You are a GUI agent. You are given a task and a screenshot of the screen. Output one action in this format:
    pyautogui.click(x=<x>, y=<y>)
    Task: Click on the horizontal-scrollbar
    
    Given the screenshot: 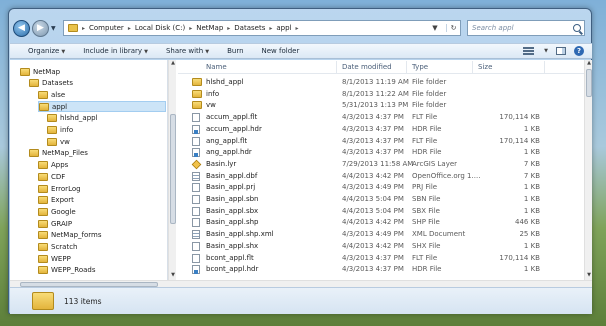 What is the action you would take?
    pyautogui.click(x=301, y=283)
    